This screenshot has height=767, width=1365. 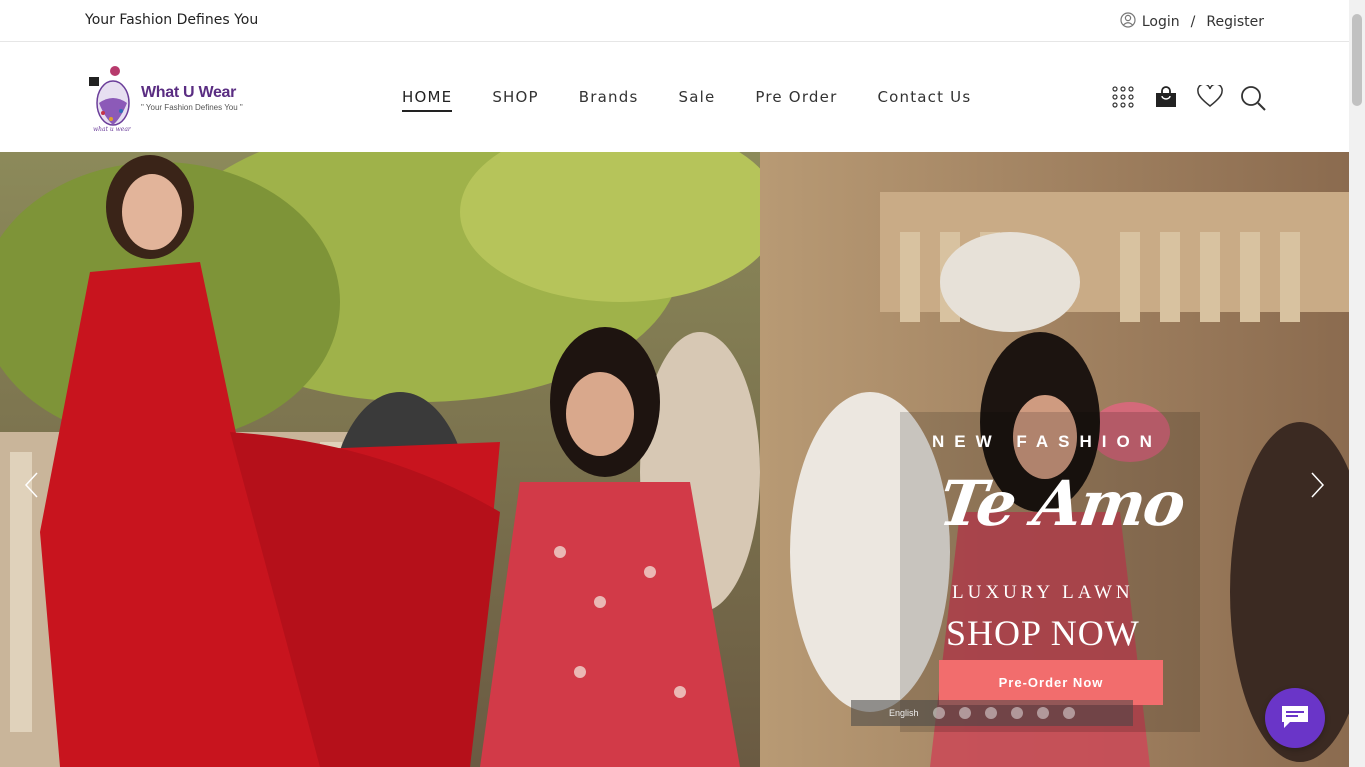 What do you see at coordinates (1043, 592) in the screenshot?
I see `hero-collection-line: LUXURY LAWN` at bounding box center [1043, 592].